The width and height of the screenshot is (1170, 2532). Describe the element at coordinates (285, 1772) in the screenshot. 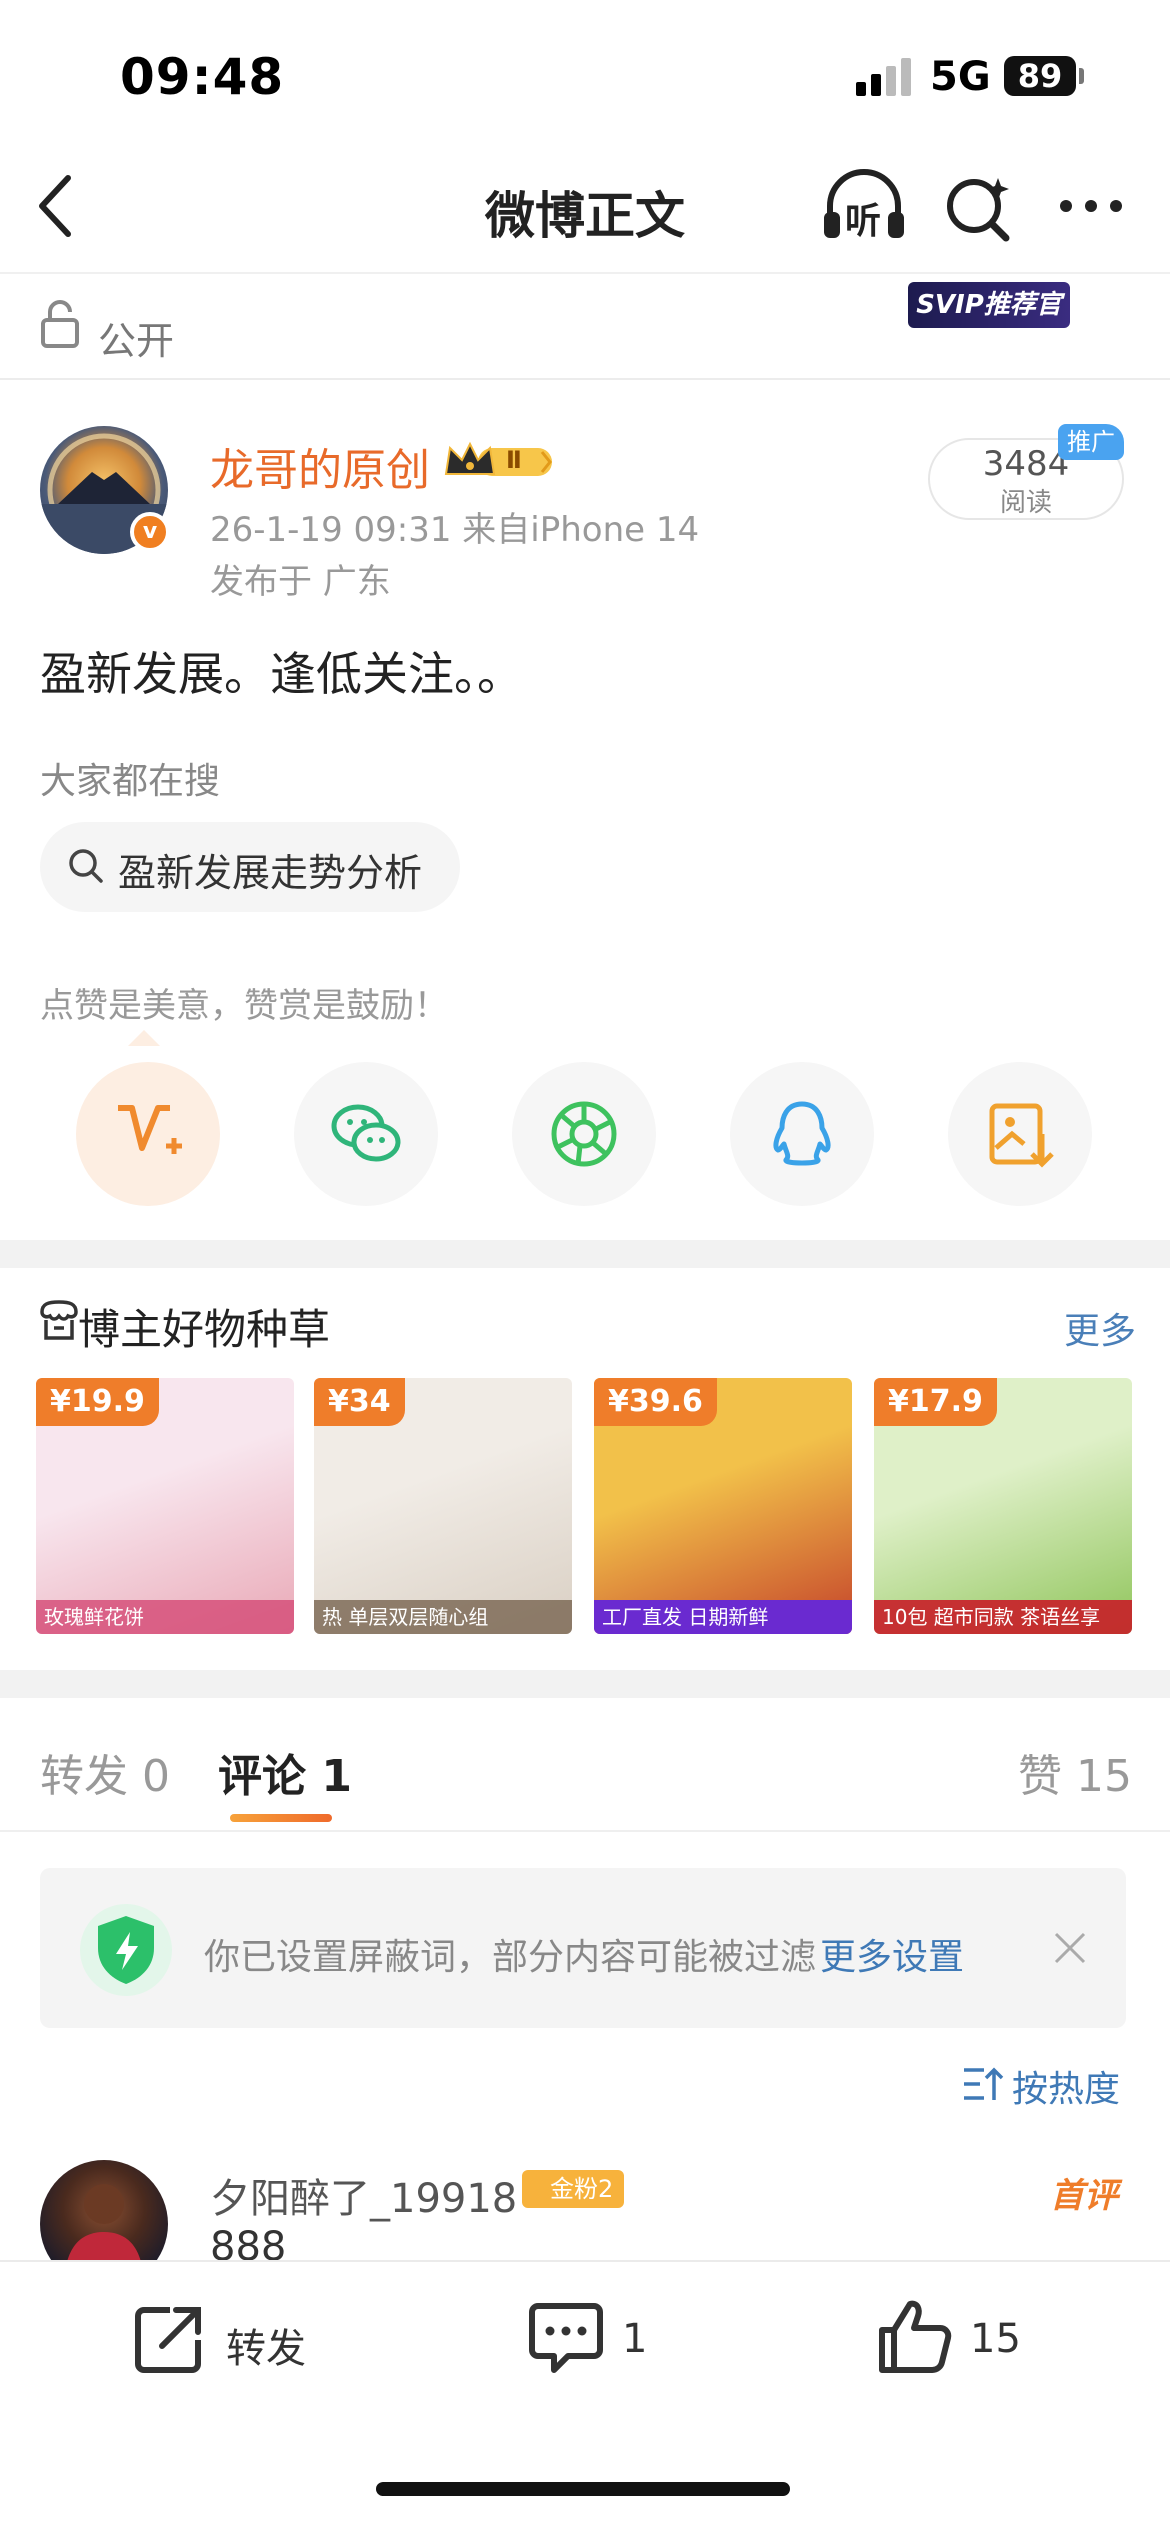

I see `tab-comment: 评论 1` at that location.